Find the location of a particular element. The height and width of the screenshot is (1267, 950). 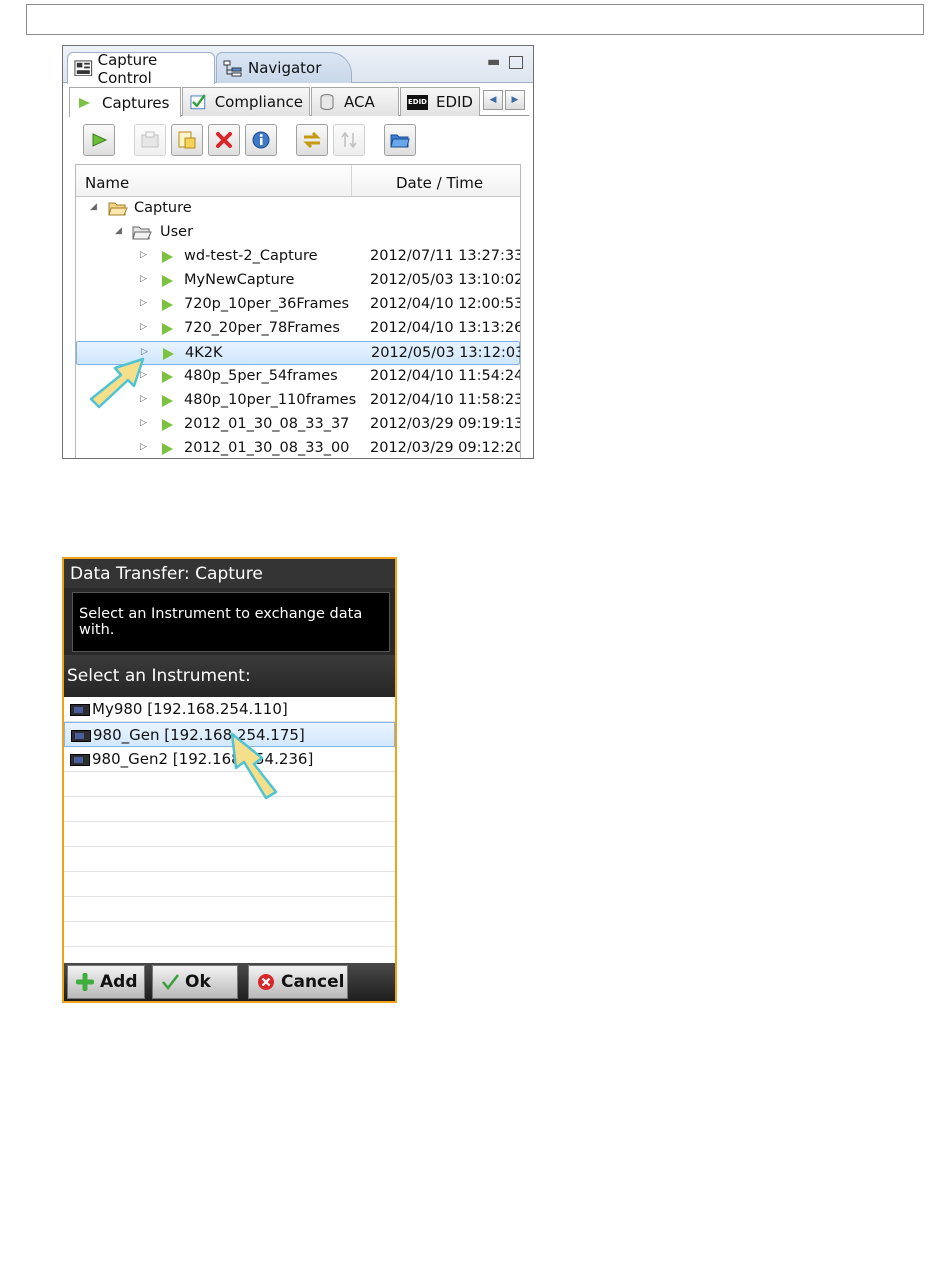

ok-button: Ok is located at coordinates (195, 982).